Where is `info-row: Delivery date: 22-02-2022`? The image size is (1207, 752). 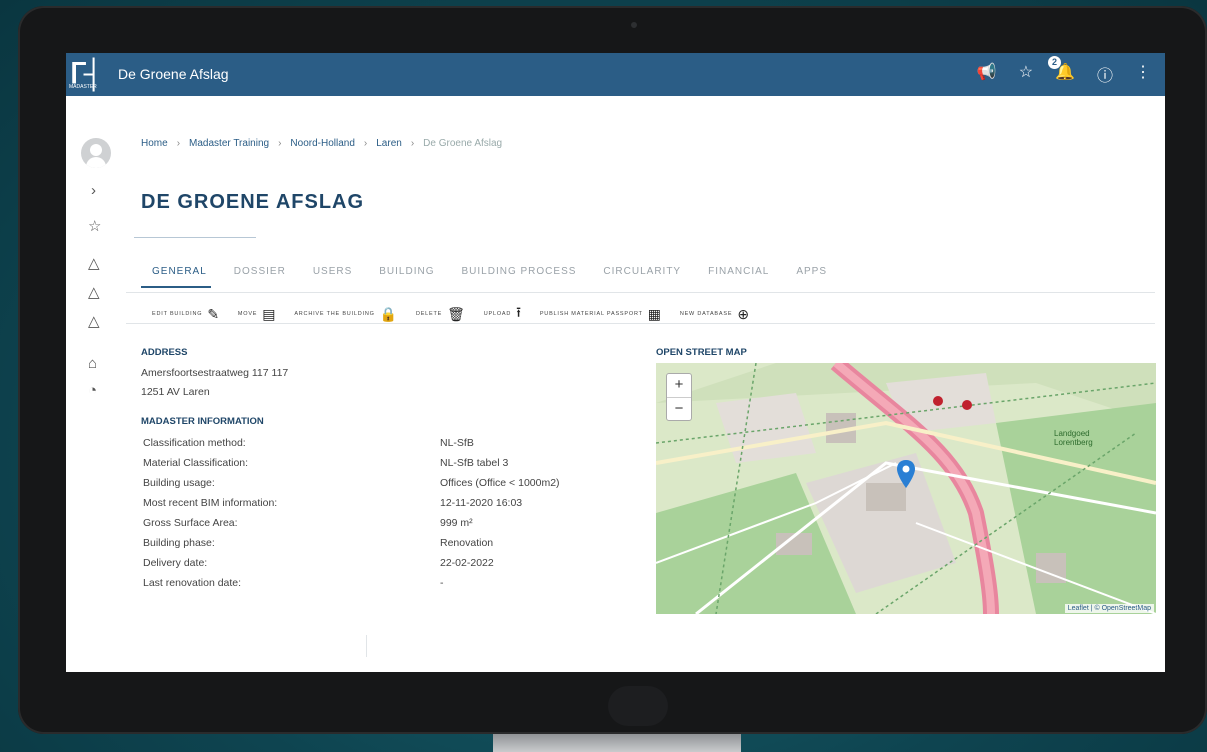 info-row: Delivery date: 22-02-2022 is located at coordinates (318, 563).